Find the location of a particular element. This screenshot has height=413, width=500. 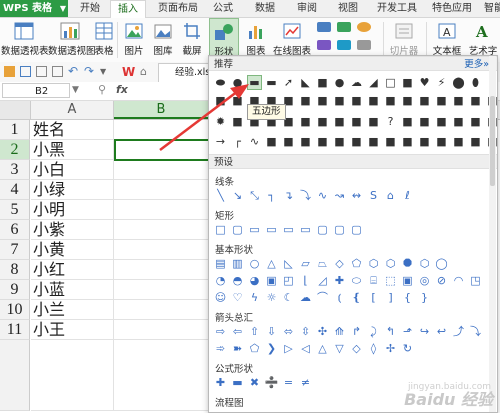

snip-diagonal-rect-shape-icon: ▭ is located at coordinates (288, 229).